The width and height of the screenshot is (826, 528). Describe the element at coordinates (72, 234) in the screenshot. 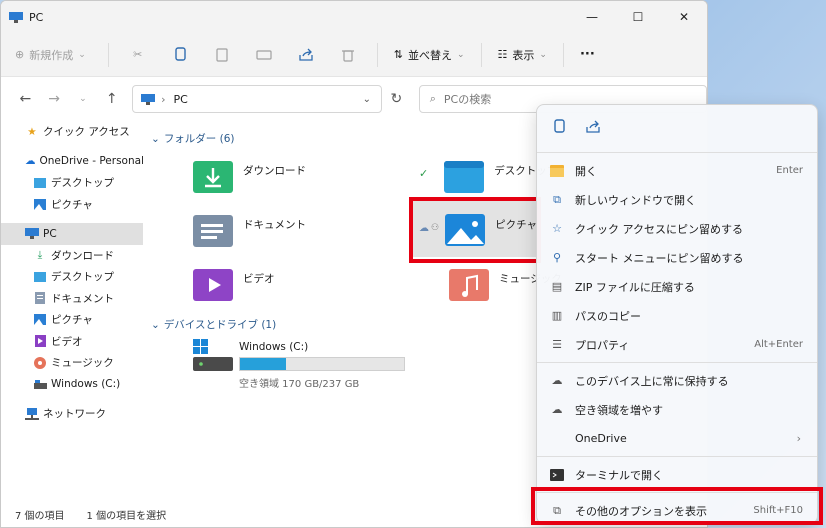

I see `sidebar-item-pc: PC` at that location.